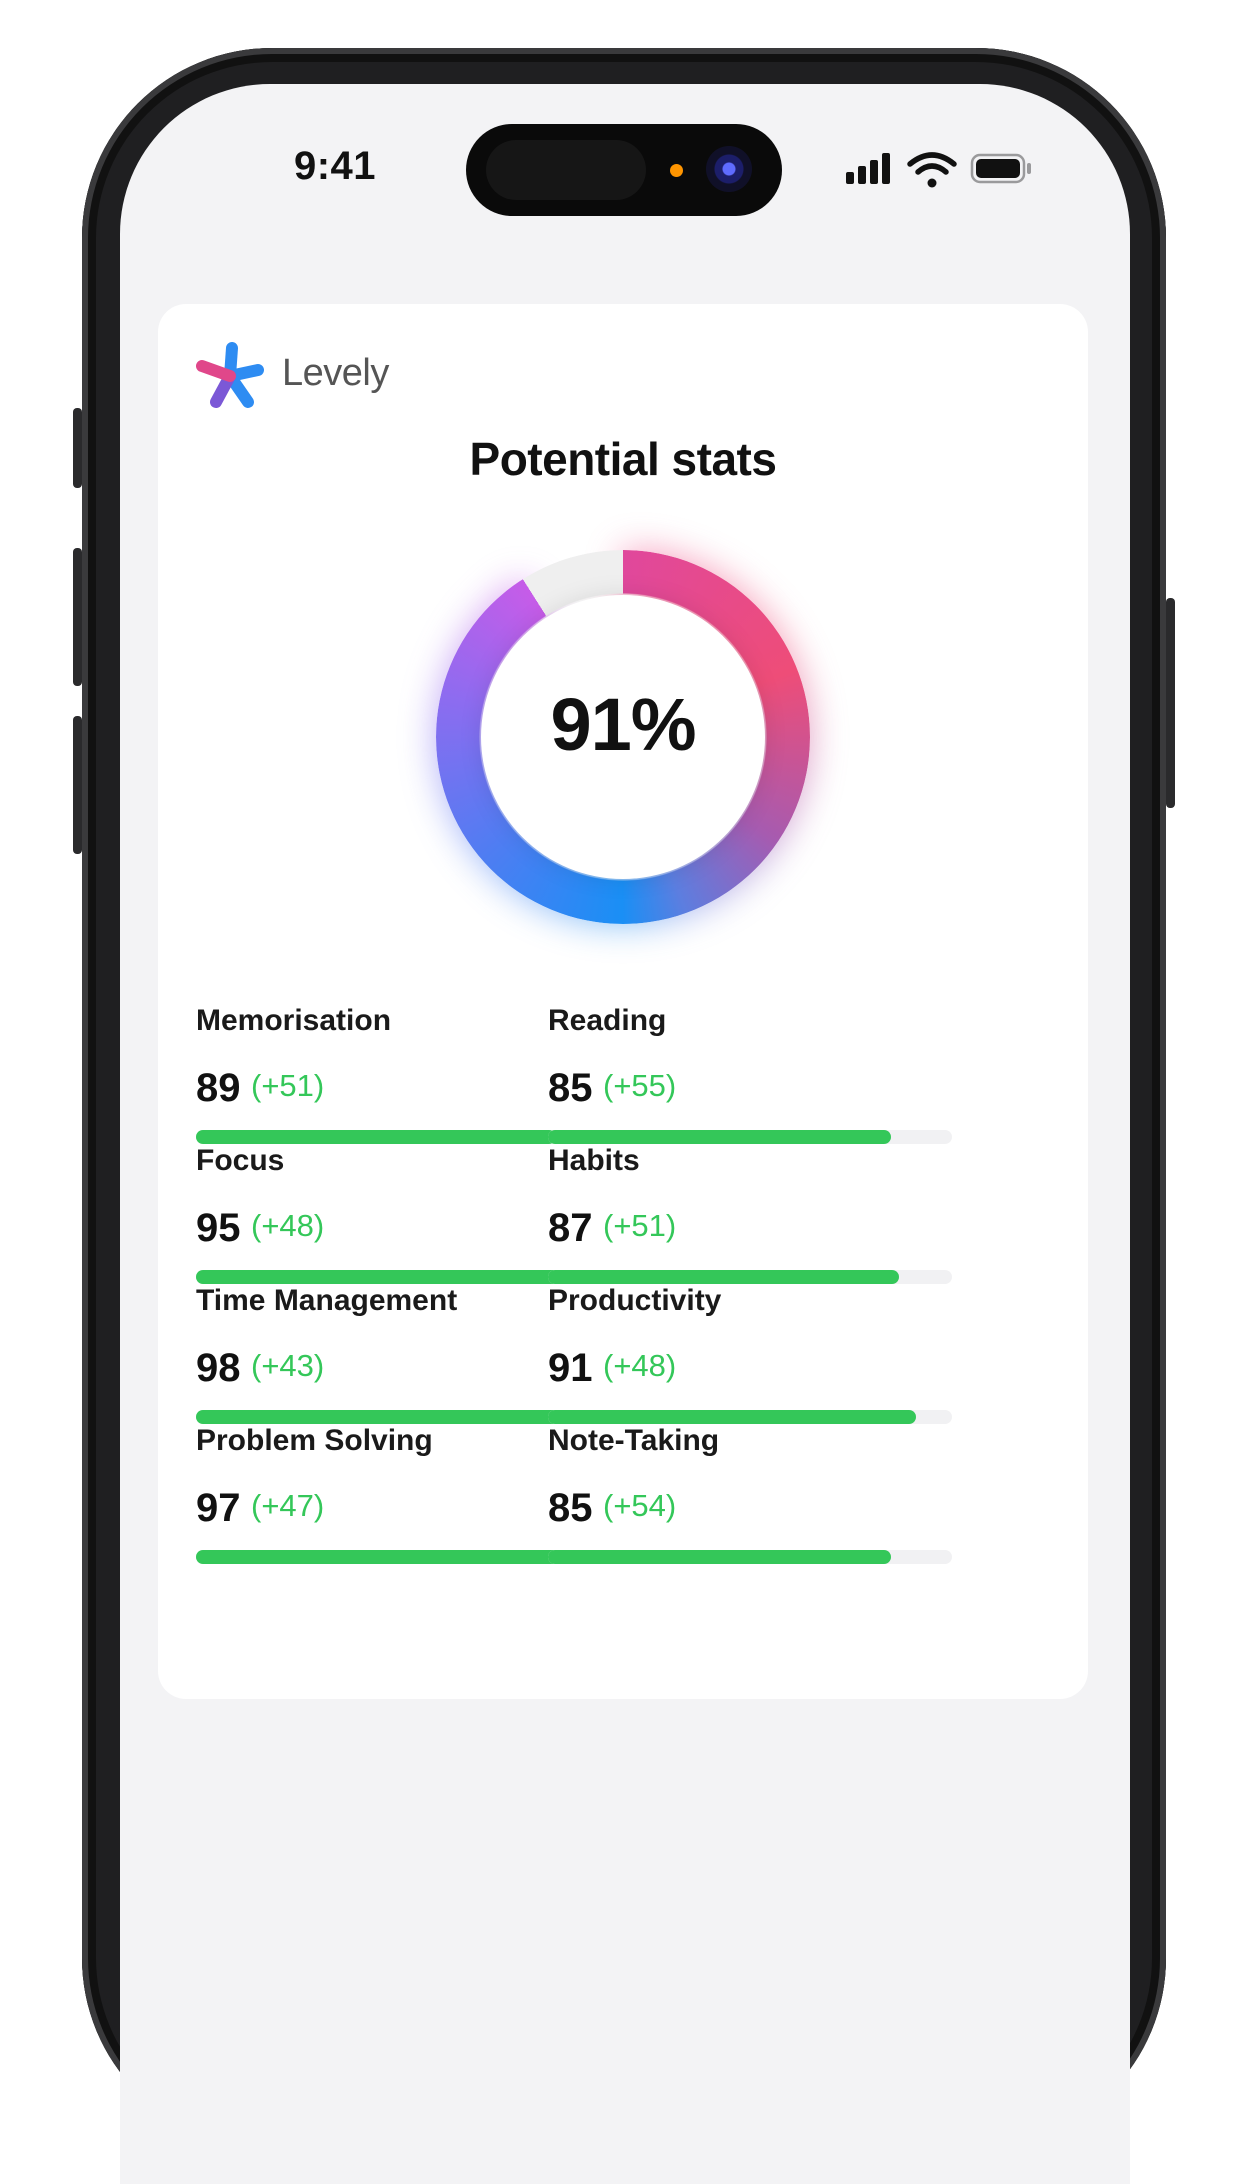  I want to click on stat-delta: (+54), so click(640, 1505).